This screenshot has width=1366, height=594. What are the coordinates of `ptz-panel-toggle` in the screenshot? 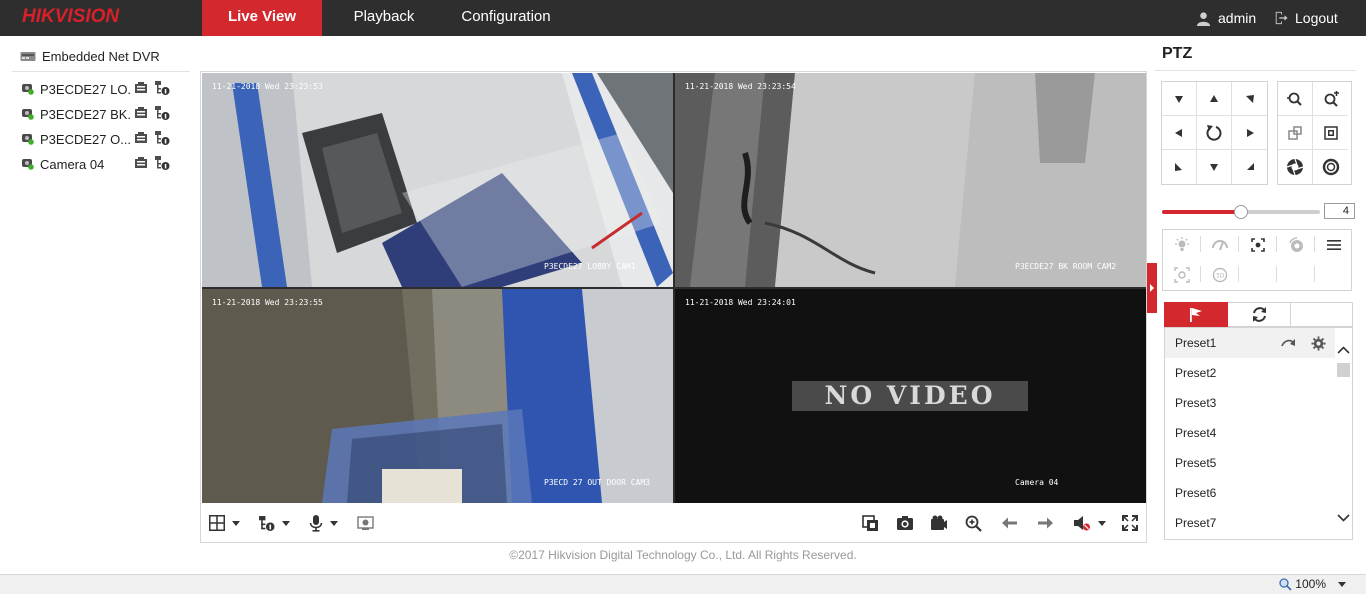 It's located at (1152, 288).